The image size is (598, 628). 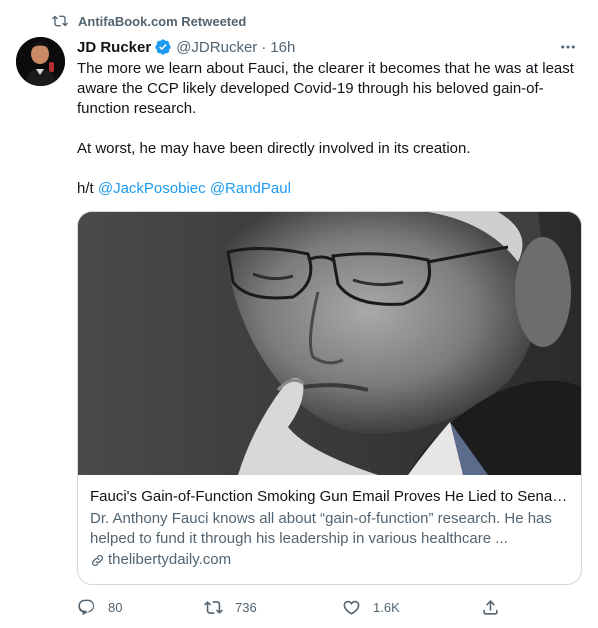 What do you see at coordinates (162, 21) in the screenshot?
I see `retweet-label: AntifaBook.com Retweeted` at bounding box center [162, 21].